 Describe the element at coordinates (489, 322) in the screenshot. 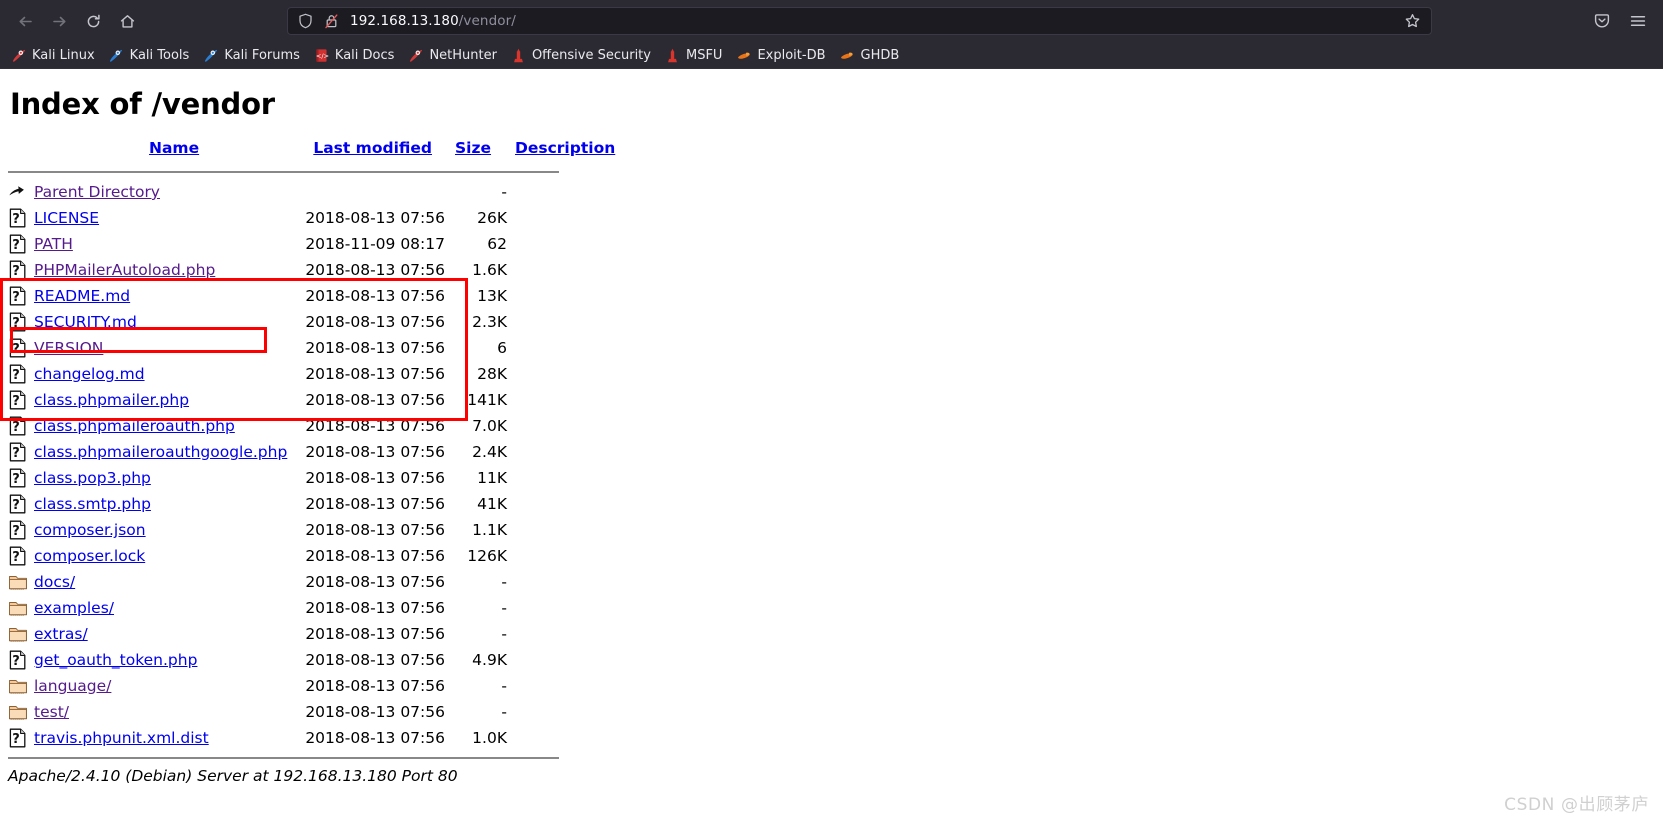

I see `row-size-cell: 2.3K` at that location.